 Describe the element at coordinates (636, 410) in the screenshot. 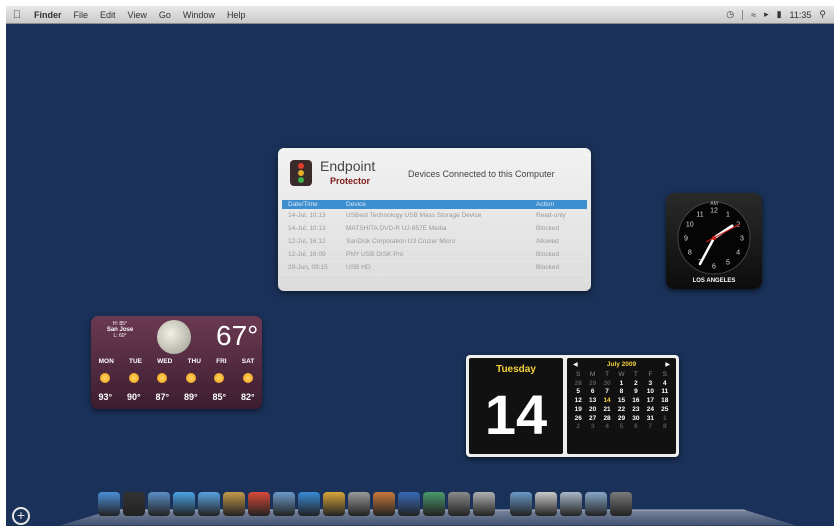

I see `calendar-day: 23` at that location.